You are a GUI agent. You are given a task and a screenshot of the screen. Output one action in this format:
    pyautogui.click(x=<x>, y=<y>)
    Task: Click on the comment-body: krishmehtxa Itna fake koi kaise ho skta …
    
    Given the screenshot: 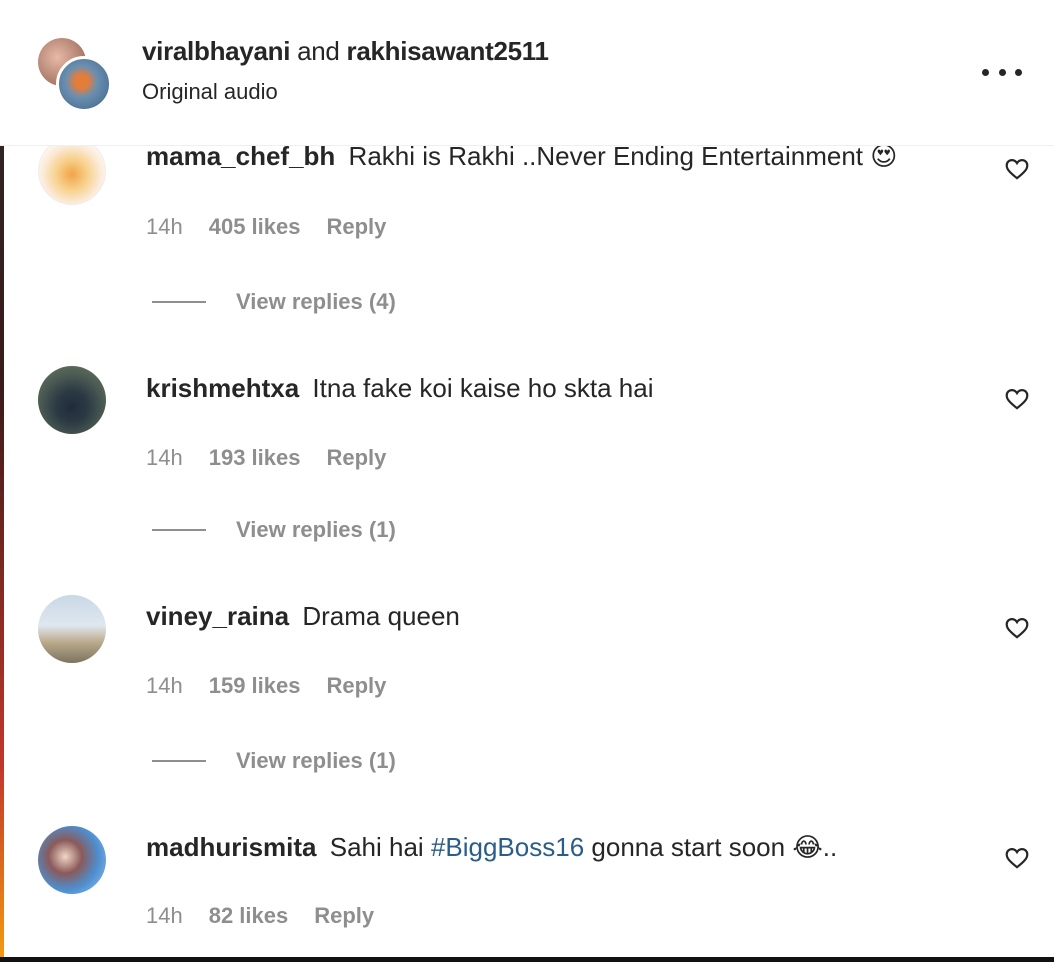 What is the action you would take?
    pyautogui.click(x=400, y=388)
    